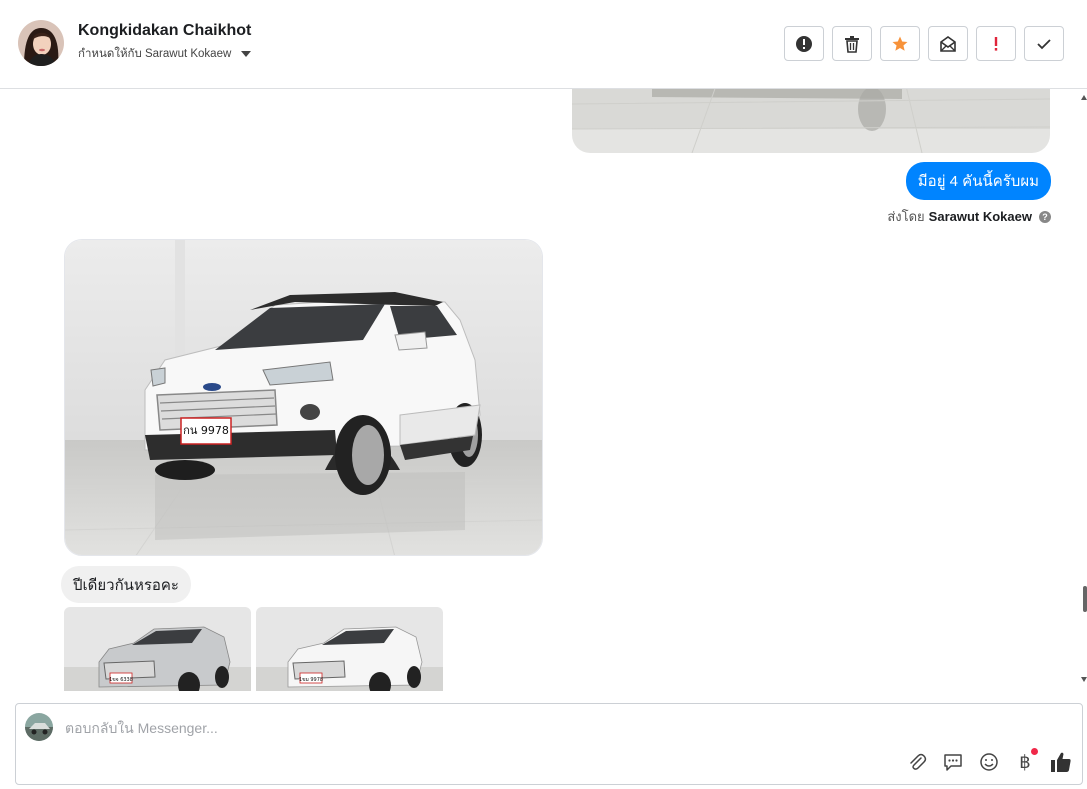  Describe the element at coordinates (246, 54) in the screenshot. I see `caret-down-icon` at that location.